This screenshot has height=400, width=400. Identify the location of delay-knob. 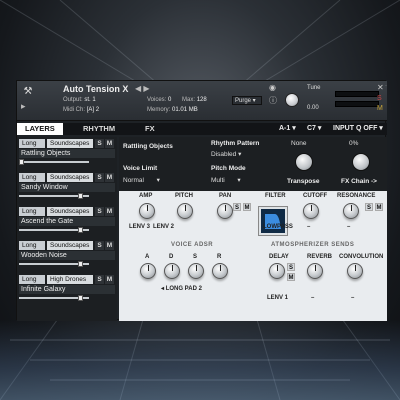
(277, 271).